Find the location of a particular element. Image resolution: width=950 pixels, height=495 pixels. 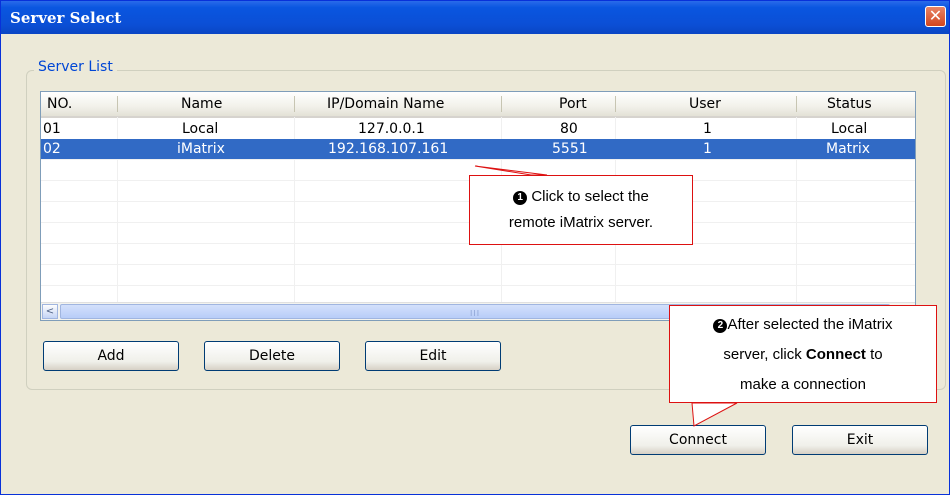

callout-text: After selected the iMatrix is located at coordinates (810, 324).